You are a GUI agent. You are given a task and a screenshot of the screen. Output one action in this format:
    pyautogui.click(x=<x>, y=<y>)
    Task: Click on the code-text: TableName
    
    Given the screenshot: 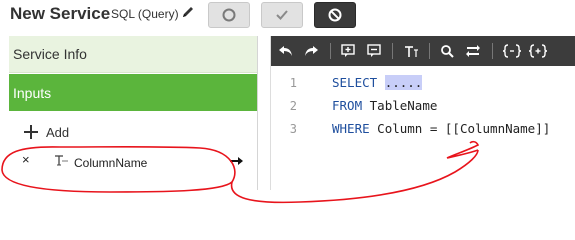 What is the action you would take?
    pyautogui.click(x=403, y=105)
    